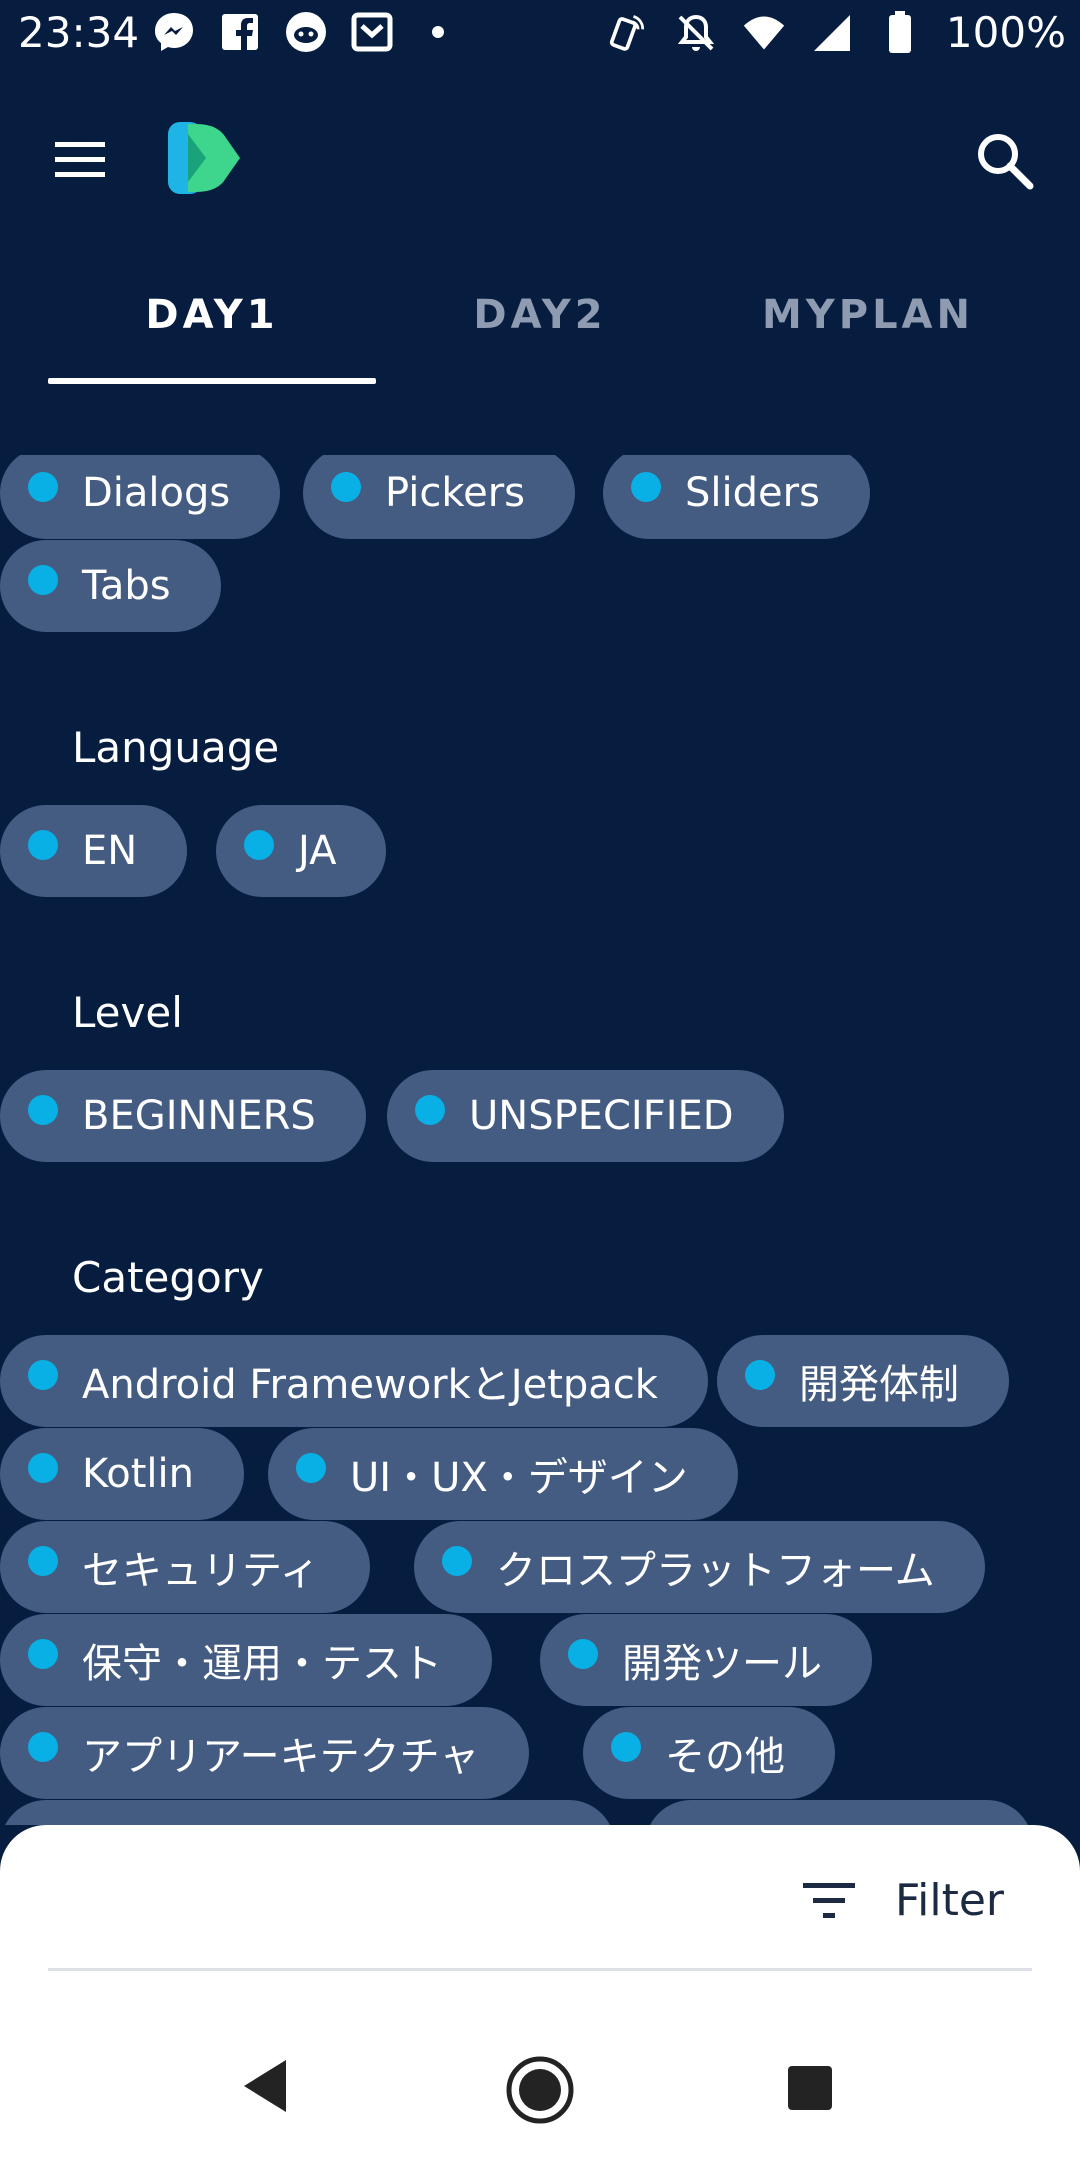  I want to click on chip-kotlin: Kotlin, so click(122, 1474).